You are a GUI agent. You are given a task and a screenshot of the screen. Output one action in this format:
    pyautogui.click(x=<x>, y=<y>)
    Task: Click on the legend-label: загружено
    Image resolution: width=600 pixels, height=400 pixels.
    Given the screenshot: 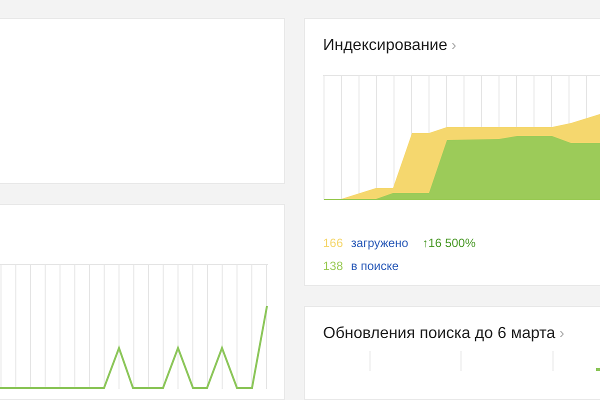 What is the action you would take?
    pyautogui.click(x=379, y=243)
    